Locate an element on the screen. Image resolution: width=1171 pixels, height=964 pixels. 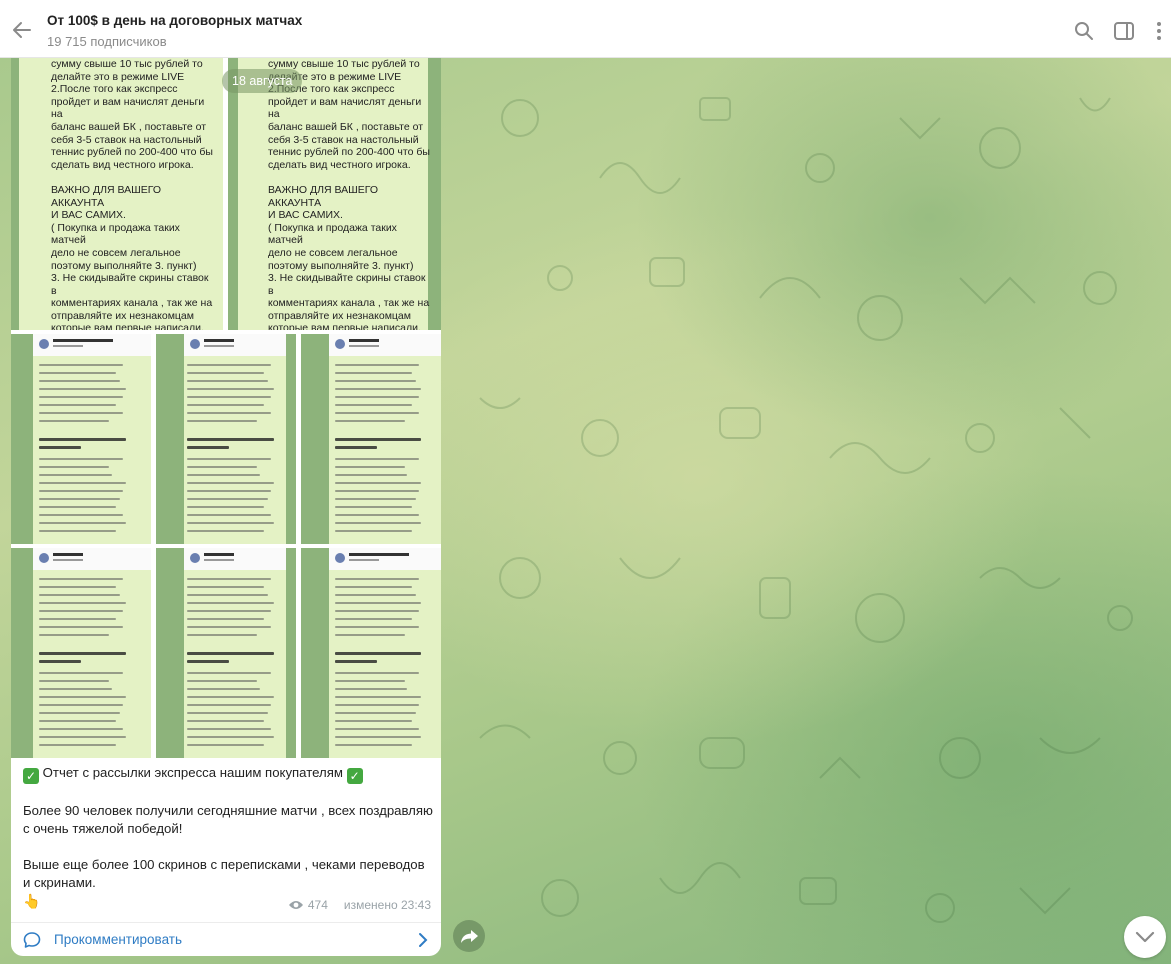
back-arrow-icon is located at coordinates (22, 30).